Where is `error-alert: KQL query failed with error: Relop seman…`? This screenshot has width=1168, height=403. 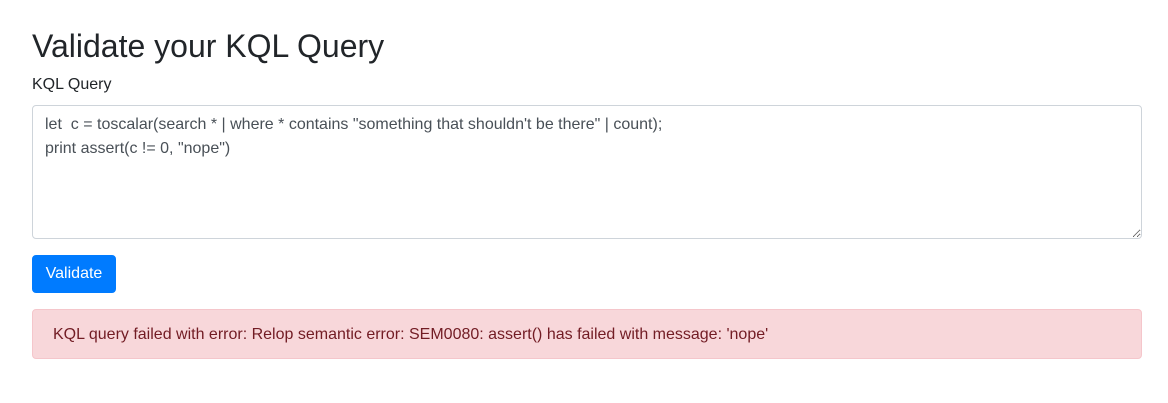 error-alert: KQL query failed with error: Relop seman… is located at coordinates (587, 334).